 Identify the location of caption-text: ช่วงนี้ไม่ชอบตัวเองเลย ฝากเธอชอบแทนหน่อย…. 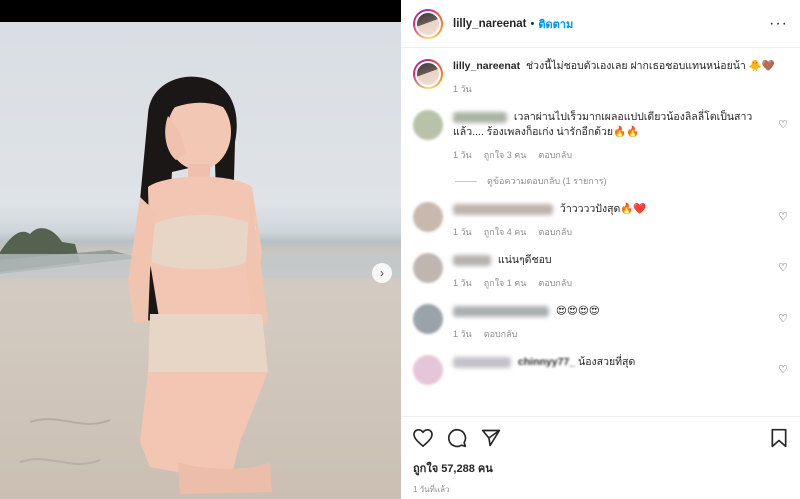
(650, 66).